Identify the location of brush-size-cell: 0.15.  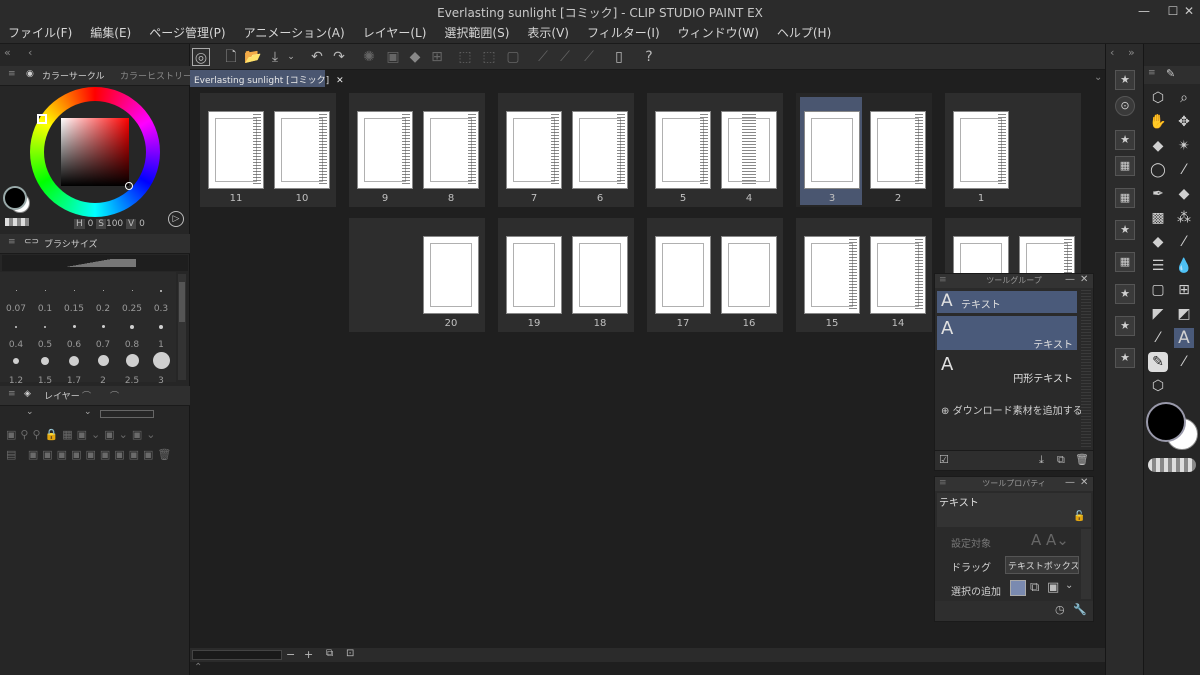
(74, 295).